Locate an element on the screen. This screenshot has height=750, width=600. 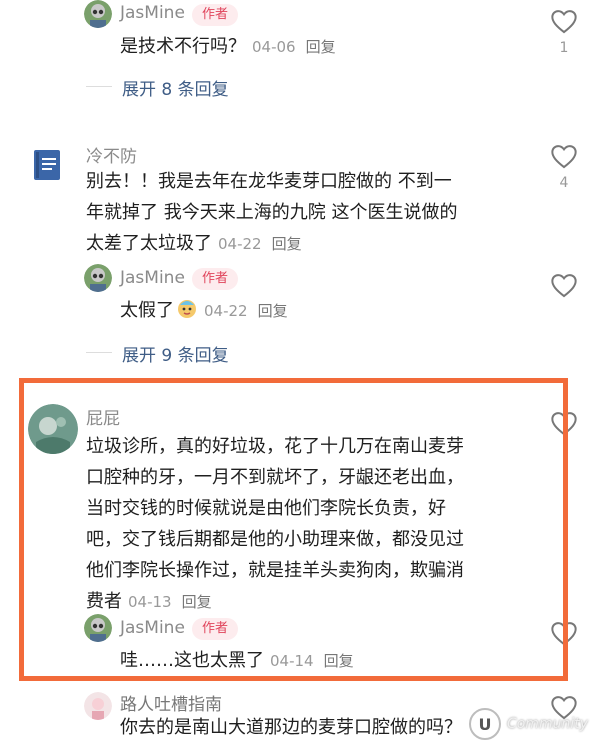
comment-body: 是技术不行吗？ is located at coordinates (183, 46).